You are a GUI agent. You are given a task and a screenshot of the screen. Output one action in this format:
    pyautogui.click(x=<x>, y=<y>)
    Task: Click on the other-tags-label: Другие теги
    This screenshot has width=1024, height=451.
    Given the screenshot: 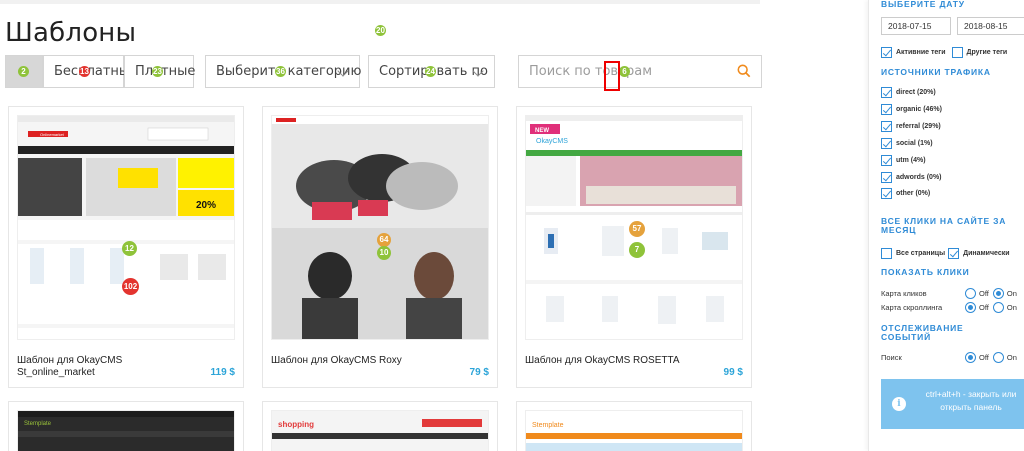 What is the action you would take?
    pyautogui.click(x=987, y=52)
    